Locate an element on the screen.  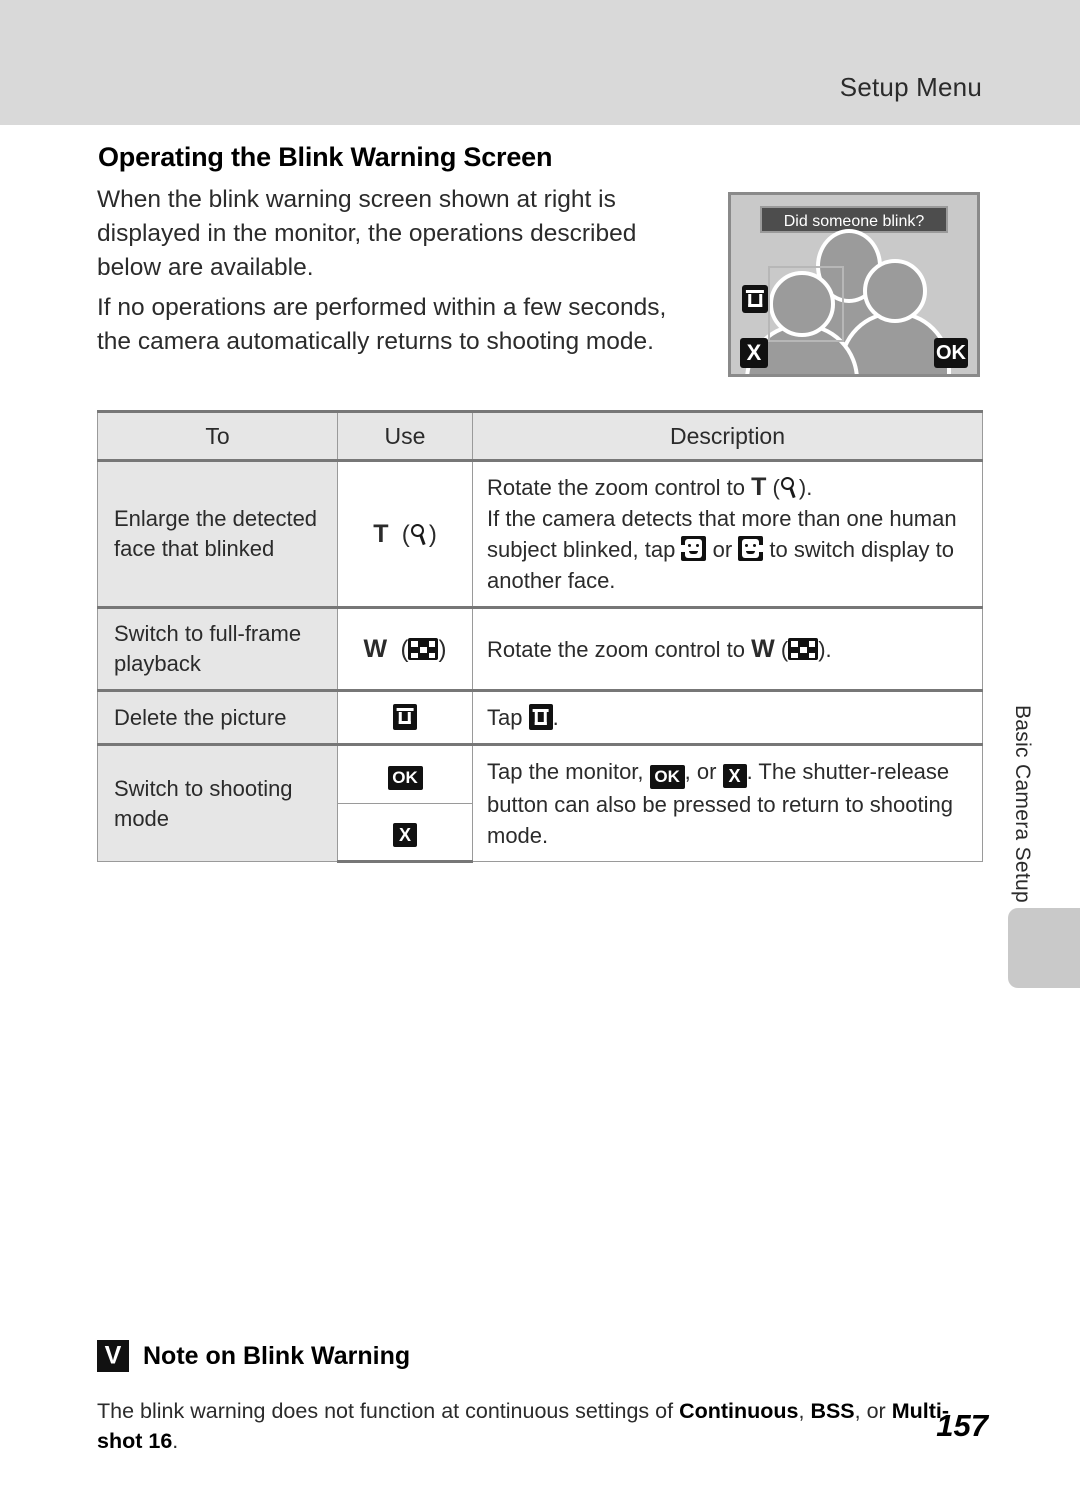
note-sep-2: , or is located at coordinates (873, 1411).